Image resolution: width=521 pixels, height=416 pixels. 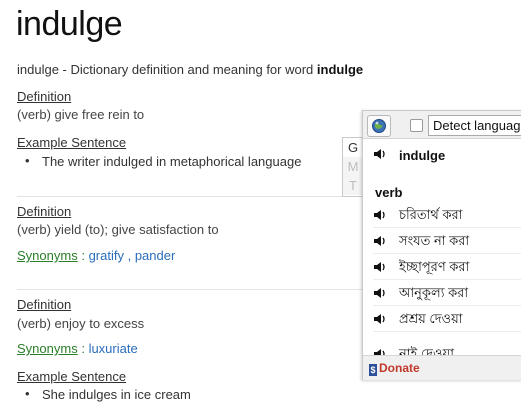 I want to click on donate-icon: $, so click(x=373, y=370).